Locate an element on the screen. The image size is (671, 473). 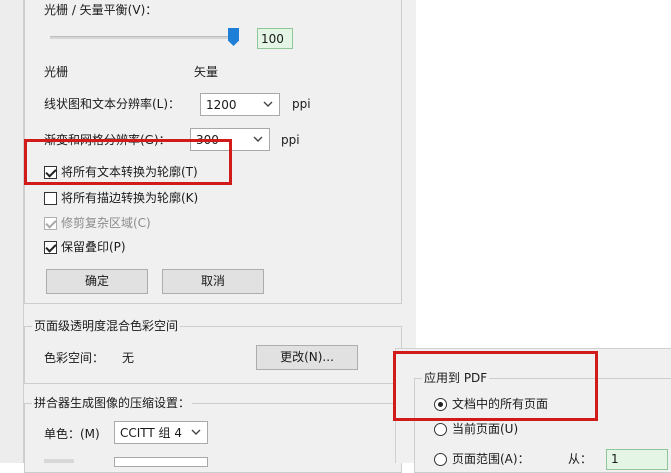
line-res-value: 1200 is located at coordinates (221, 105).